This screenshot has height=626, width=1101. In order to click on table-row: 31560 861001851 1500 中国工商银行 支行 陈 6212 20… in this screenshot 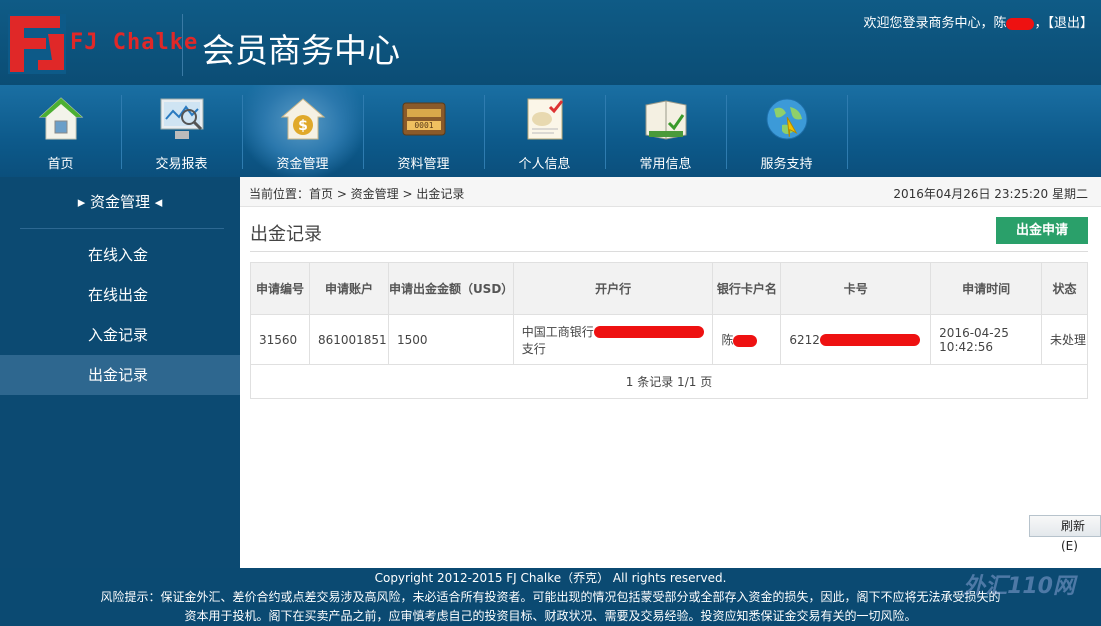, I will do `click(669, 339)`.